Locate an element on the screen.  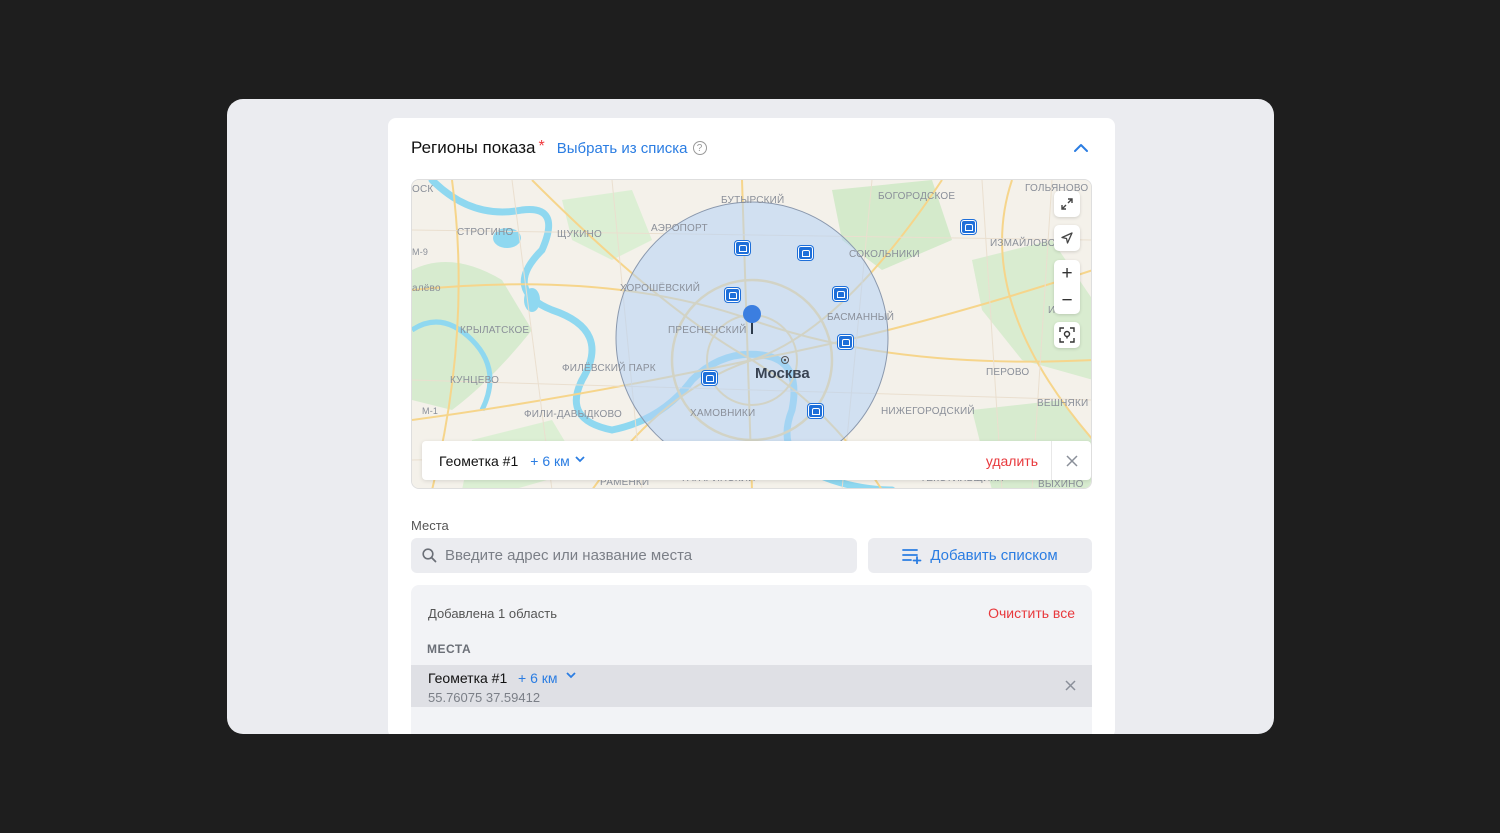
zoom-control: + − is located at coordinates (1067, 287).